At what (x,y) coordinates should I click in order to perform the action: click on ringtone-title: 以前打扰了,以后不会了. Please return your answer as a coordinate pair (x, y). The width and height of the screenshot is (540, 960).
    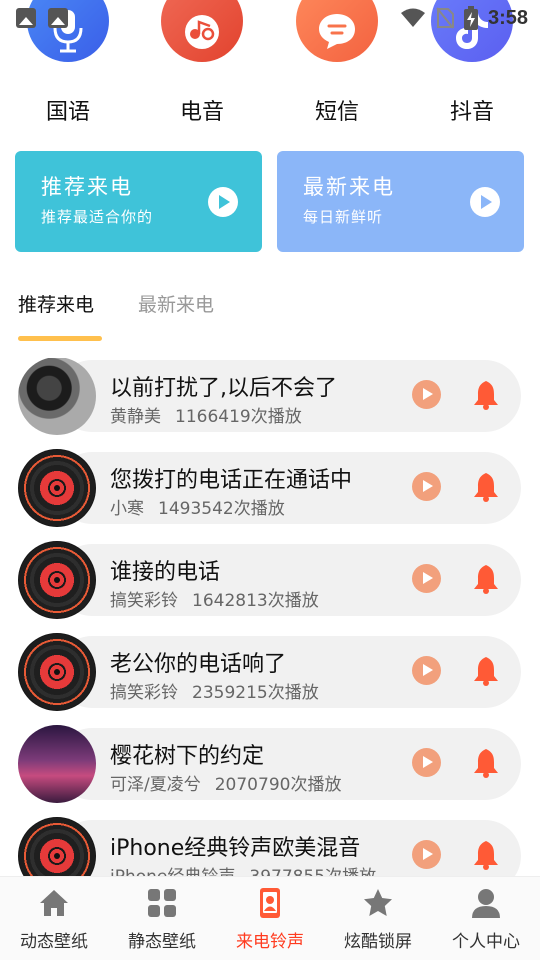
    Looking at the image, I should click on (223, 388).